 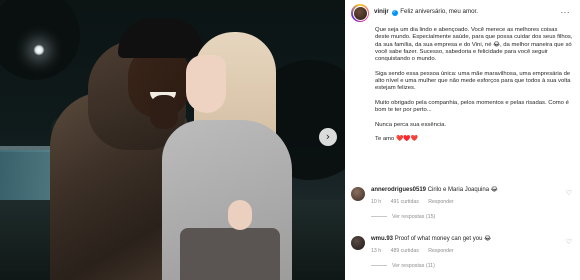 I want to click on comment-time: 10 h, so click(x=376, y=202).